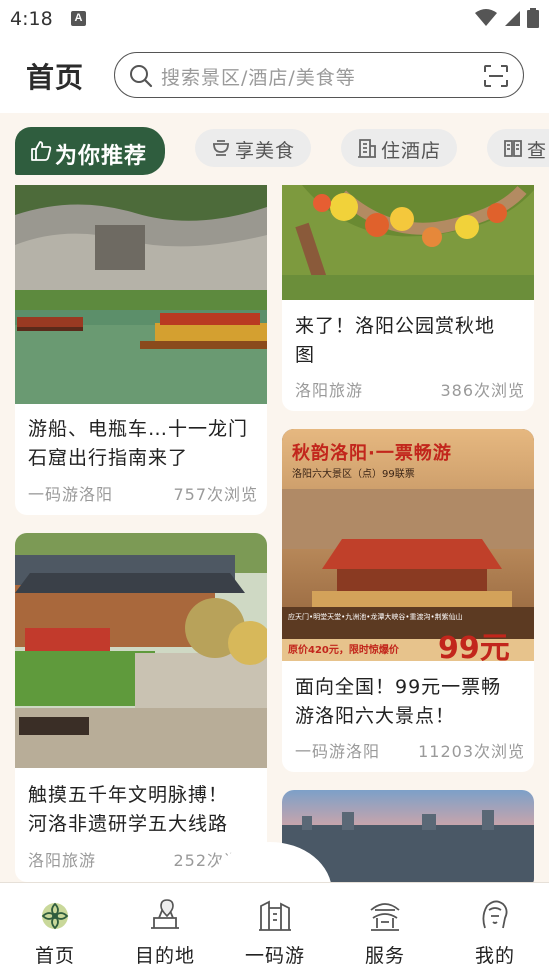 Image resolution: width=549 pixels, height=976 pixels. I want to click on tab-label: 查, so click(537, 151).